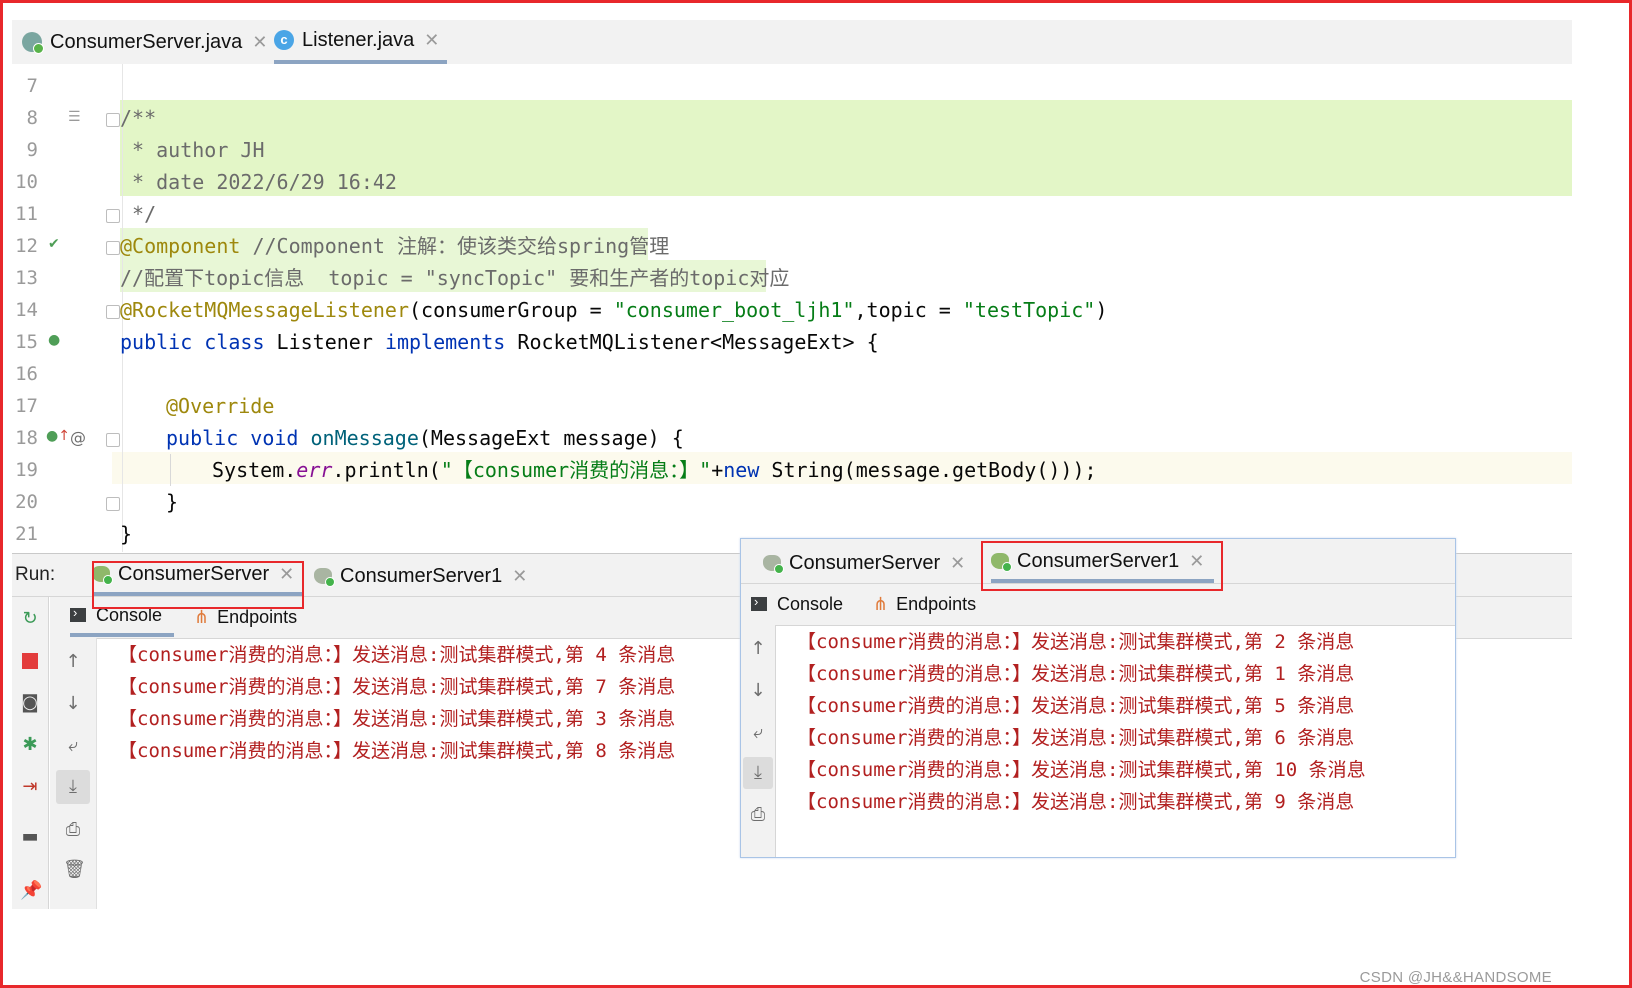 The image size is (1632, 988). I want to click on stop-icon, so click(30, 661).